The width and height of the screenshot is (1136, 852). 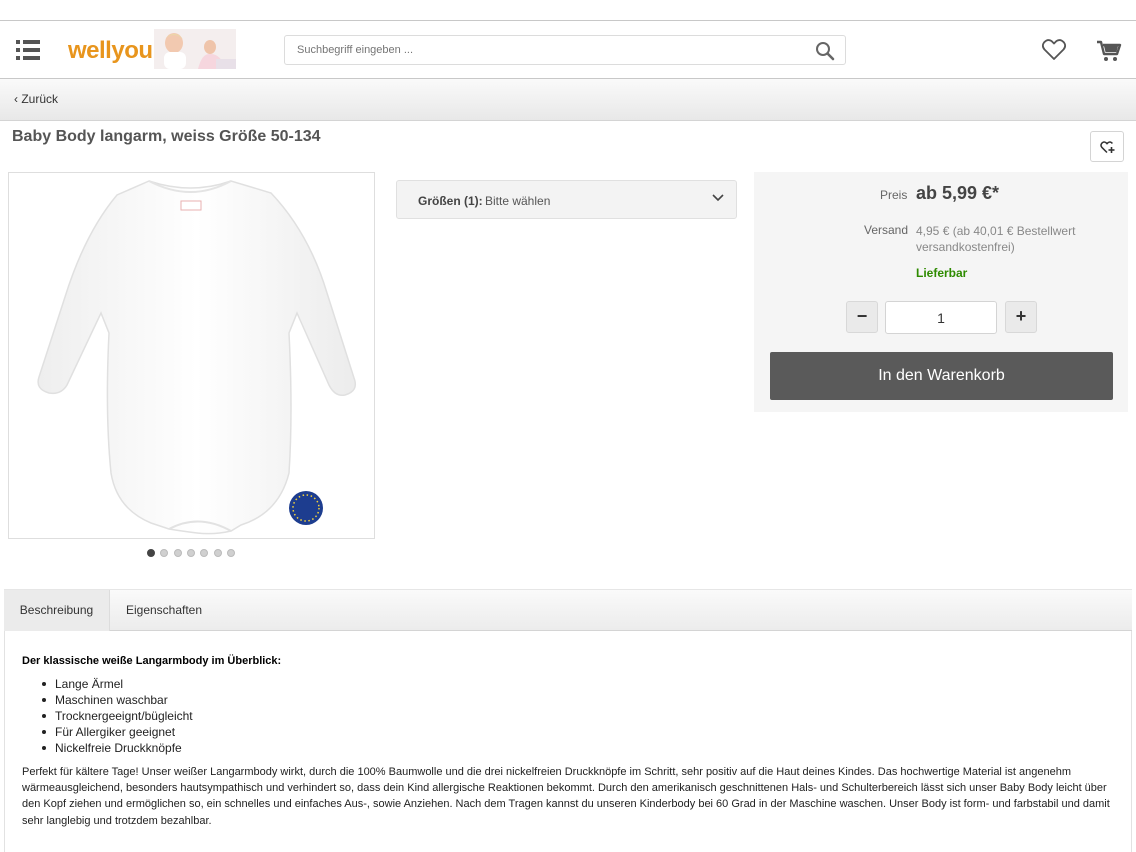 I want to click on back-link: ‹ Zurück, so click(x=36, y=99).